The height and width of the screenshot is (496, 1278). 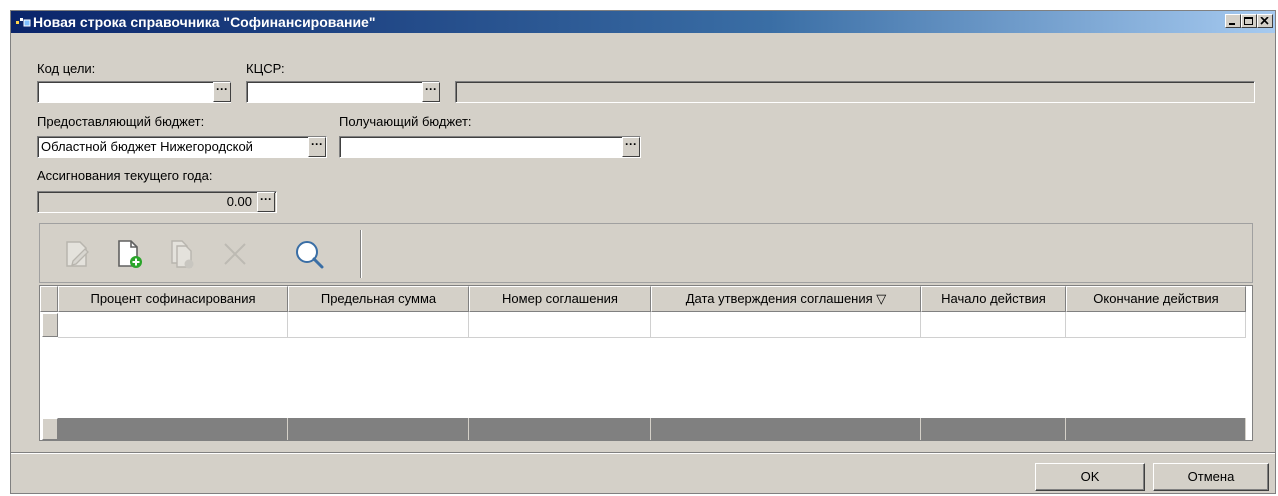 What do you see at coordinates (631, 147) in the screenshot?
I see `receiving-budget-lookup-button: ···` at bounding box center [631, 147].